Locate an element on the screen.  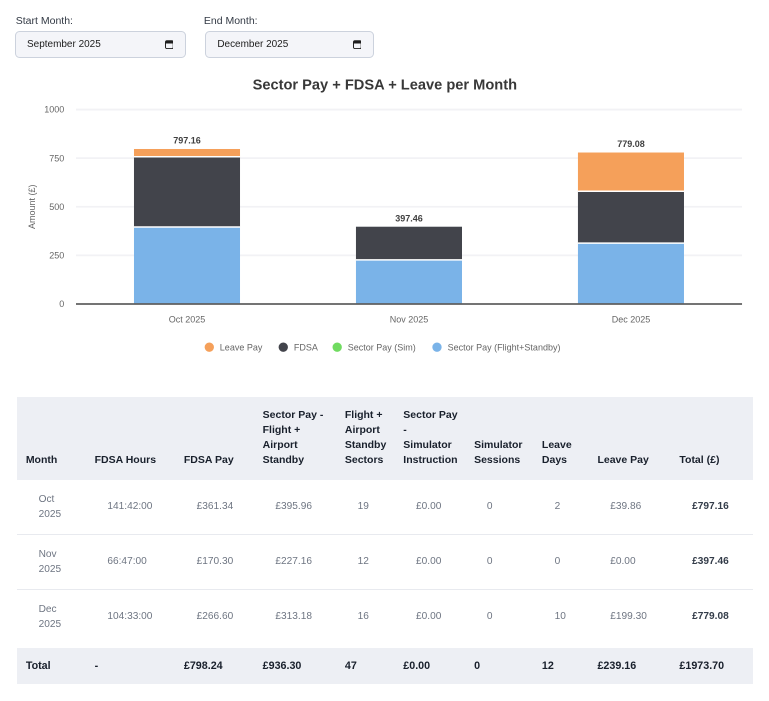
svg-text: 250 is located at coordinates (56, 256).